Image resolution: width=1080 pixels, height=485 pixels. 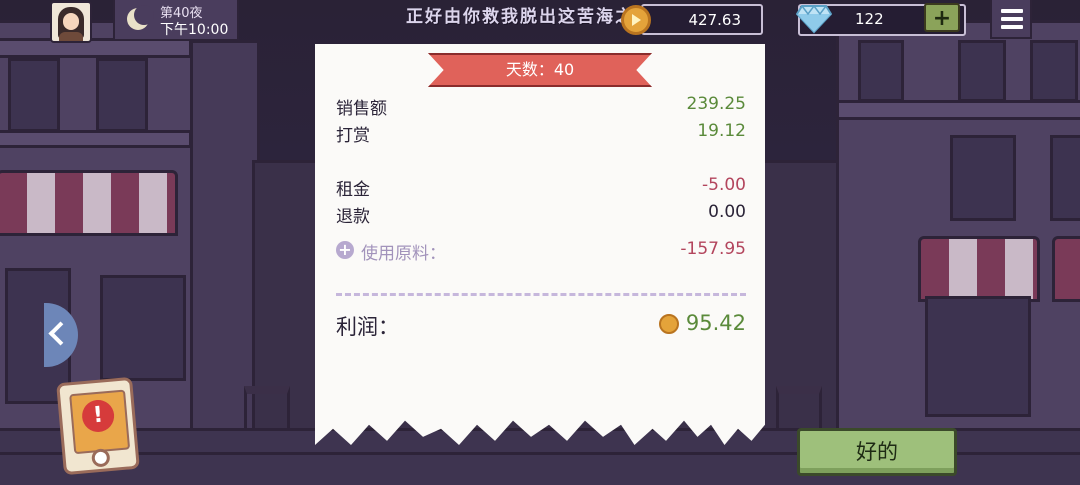 I want to click on avatar-face, so click(x=71, y=21).